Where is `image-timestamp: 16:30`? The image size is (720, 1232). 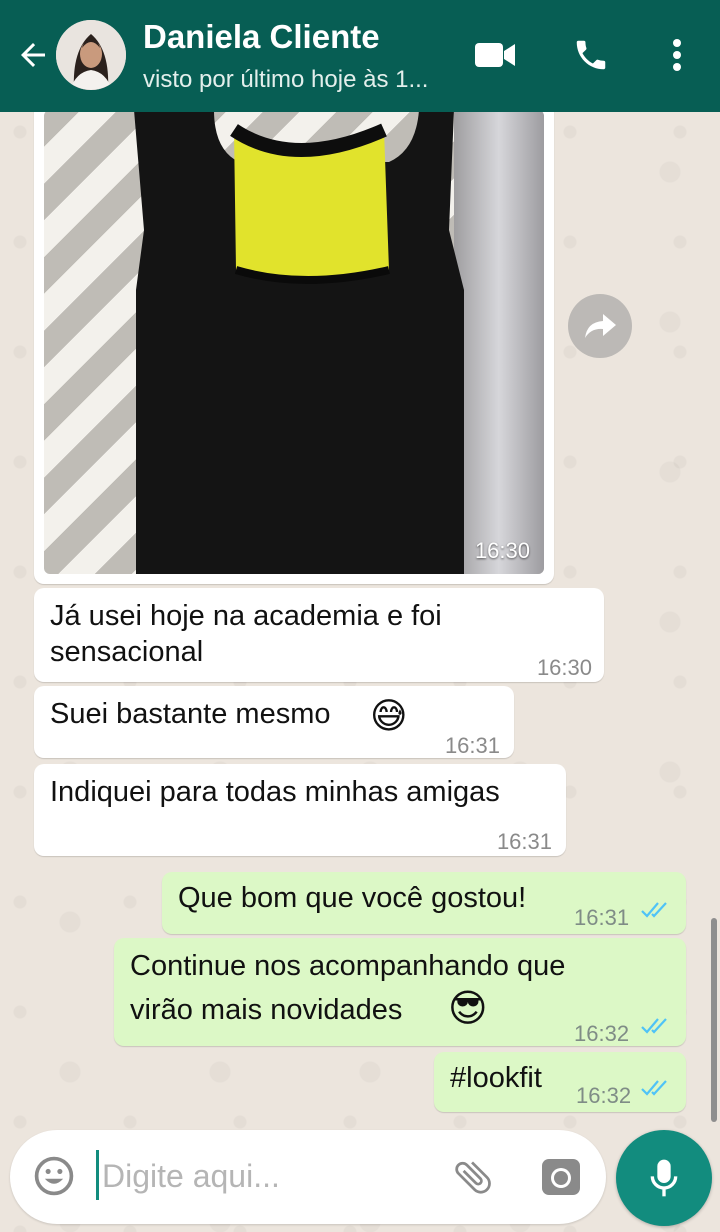 image-timestamp: 16:30 is located at coordinates (502, 550).